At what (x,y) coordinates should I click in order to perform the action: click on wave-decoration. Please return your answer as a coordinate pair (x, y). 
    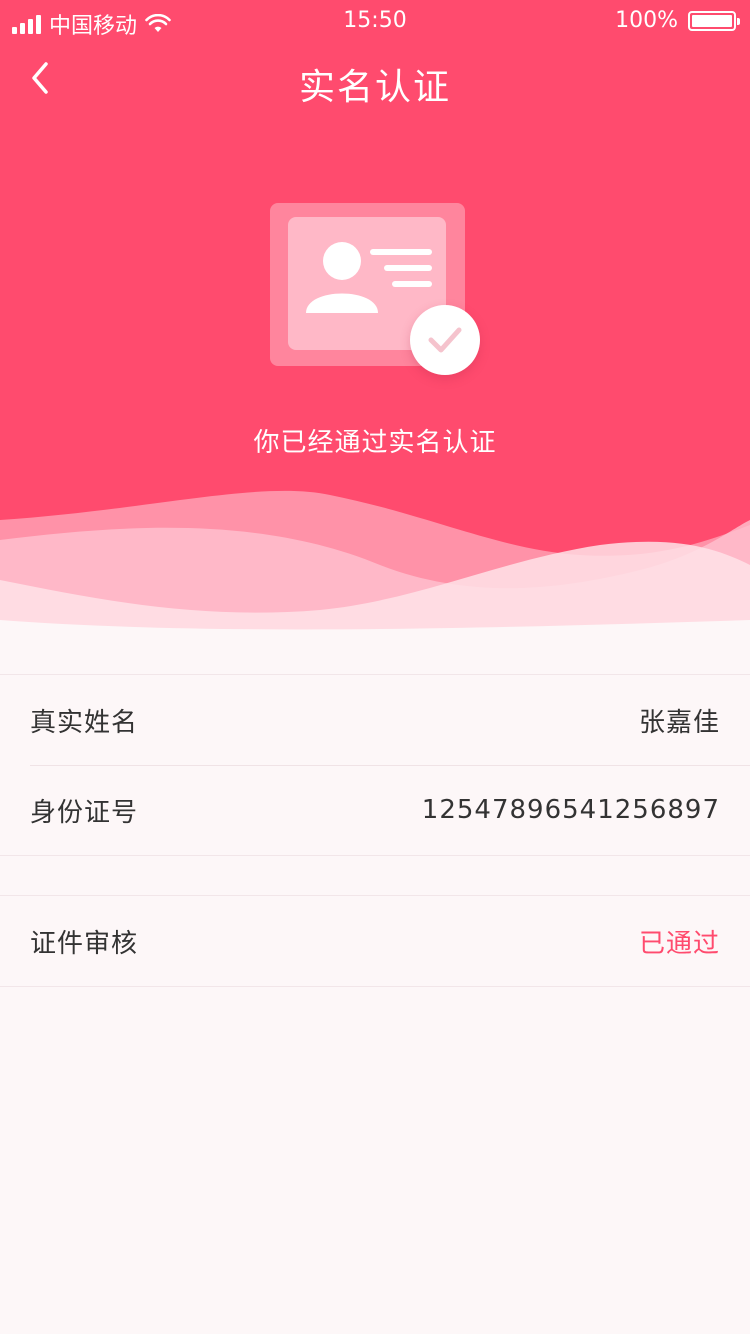
    Looking at the image, I should click on (375, 570).